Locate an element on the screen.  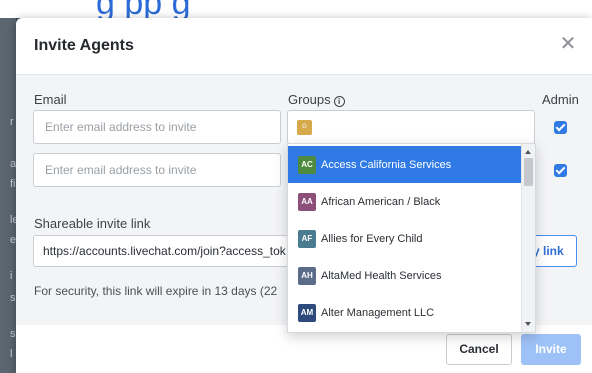
group-avatar: AA is located at coordinates (307, 201).